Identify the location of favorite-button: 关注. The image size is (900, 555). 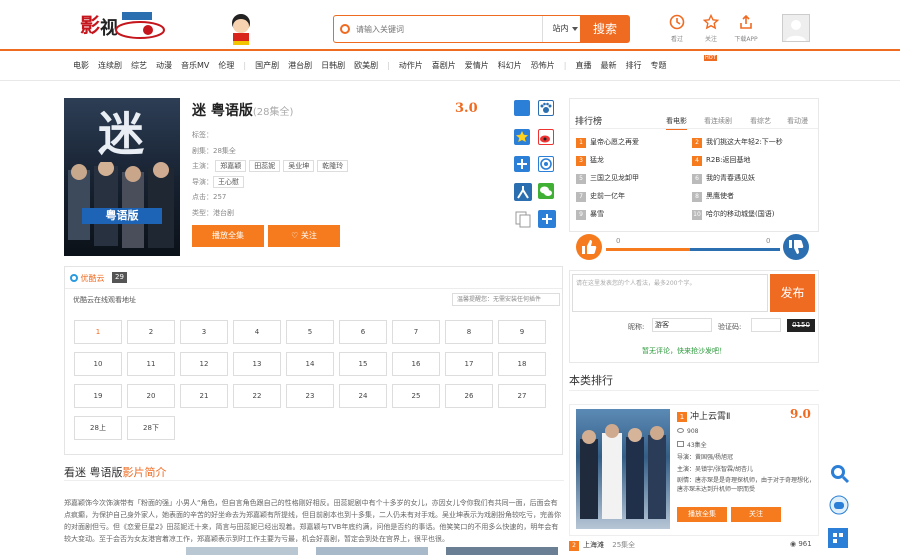
(711, 28).